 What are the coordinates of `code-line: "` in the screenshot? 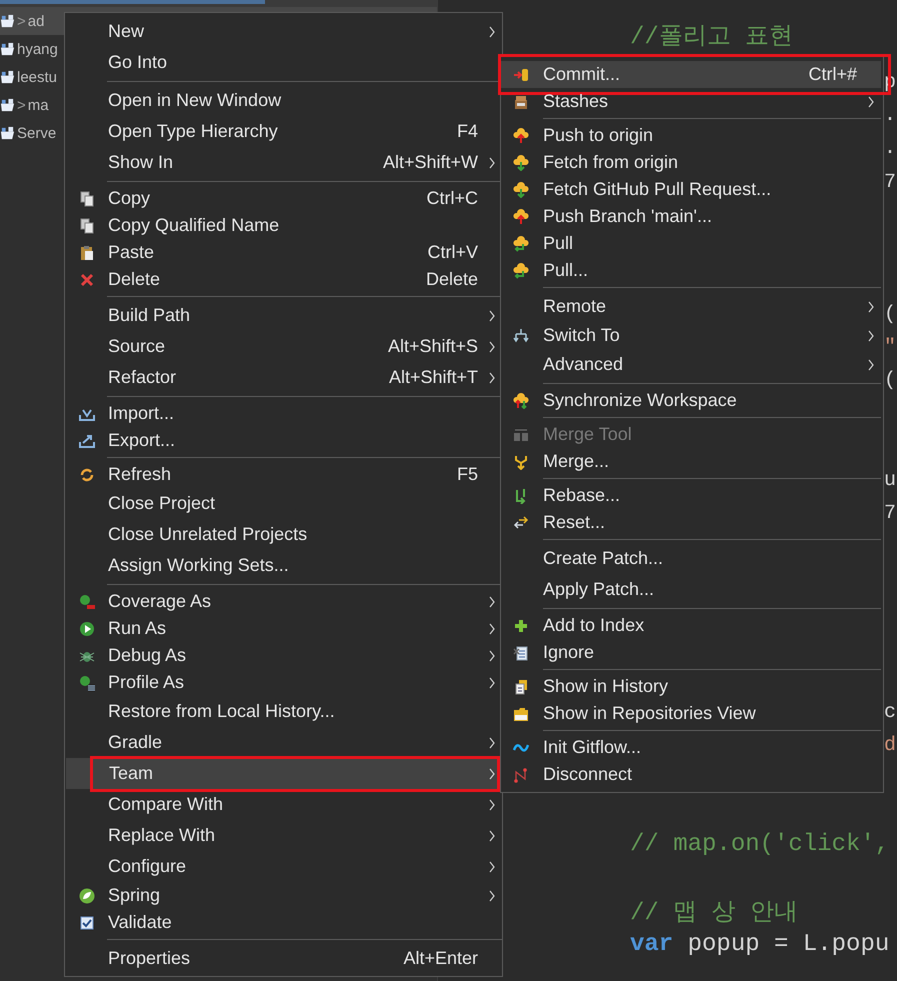 It's located at (890, 348).